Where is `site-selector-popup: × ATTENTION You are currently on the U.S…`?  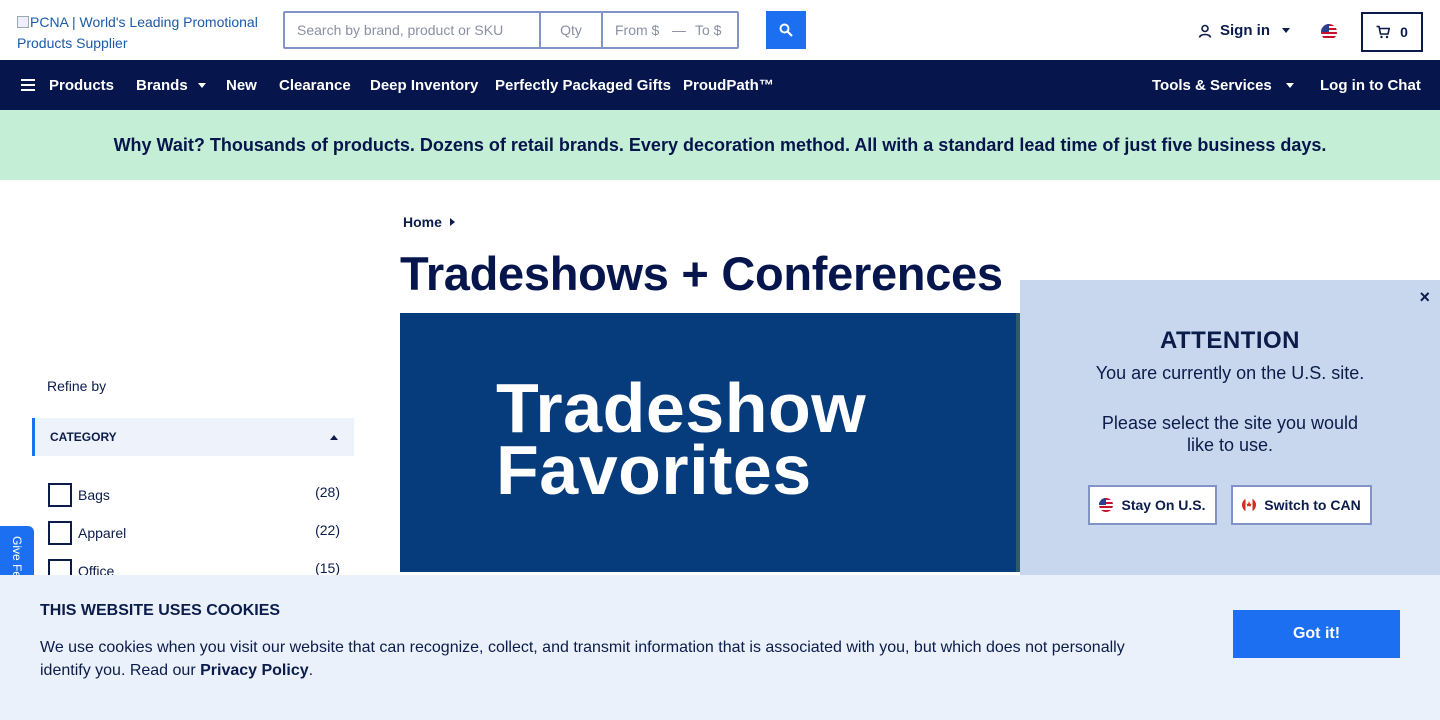
site-selector-popup: × ATTENTION You are currently on the U.S… is located at coordinates (1230, 430).